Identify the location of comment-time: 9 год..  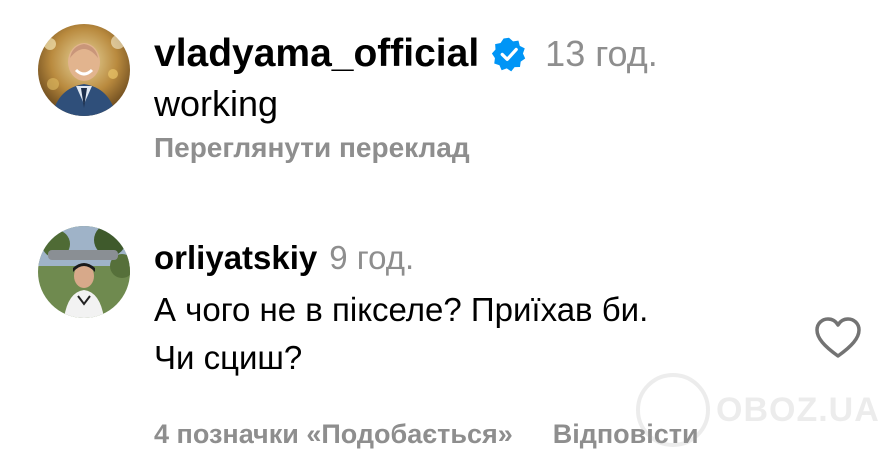
(372, 257).